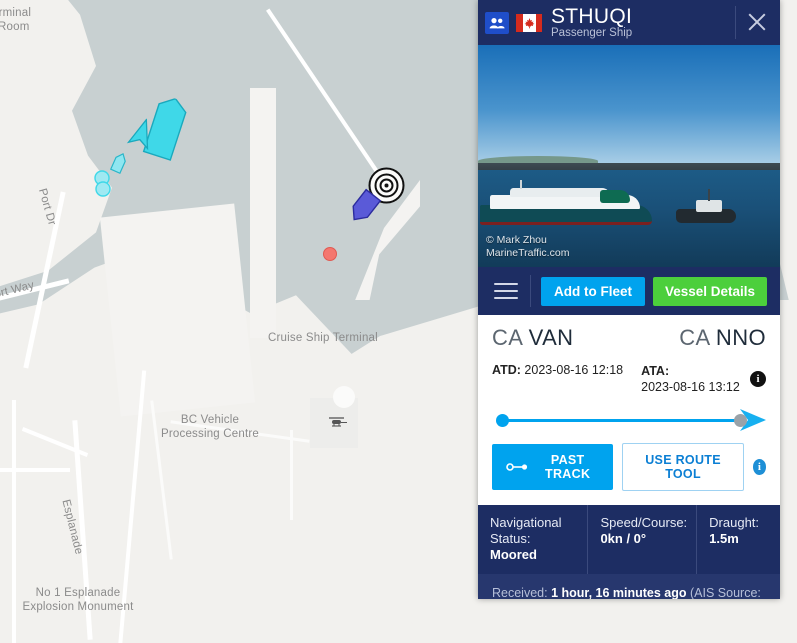 The image size is (797, 643). I want to click on atd-block: ATD: 2023-08-16 12:18, so click(557, 370).